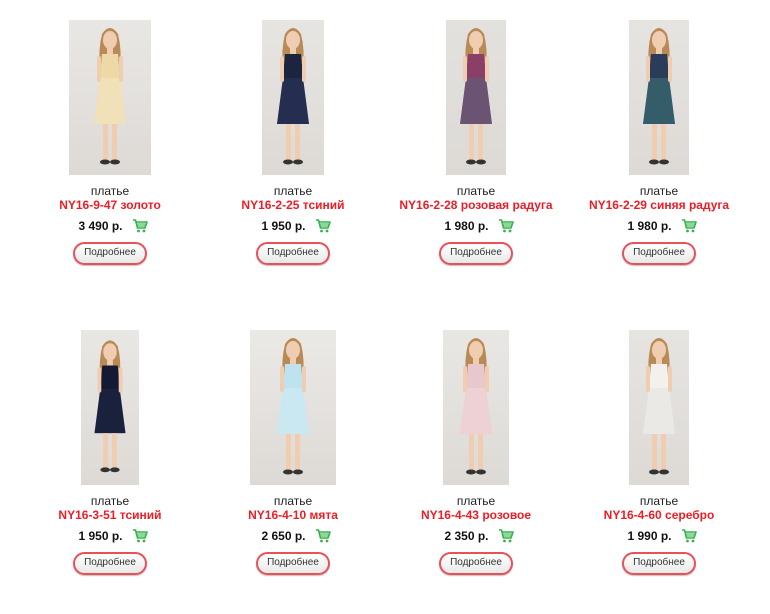 The width and height of the screenshot is (770, 614). What do you see at coordinates (283, 536) in the screenshot?
I see `product-price: 2 650 р.` at bounding box center [283, 536].